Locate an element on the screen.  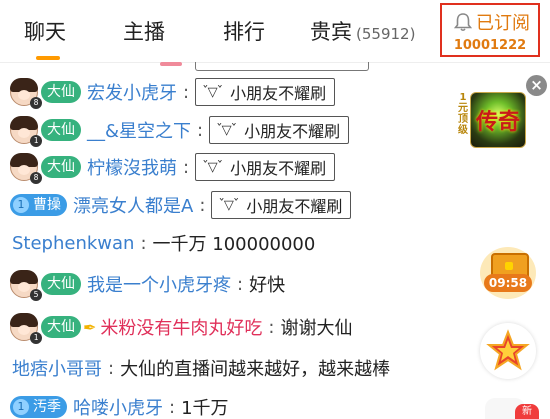
chat-message: 1 汚季 哈喽小虎牙 : 1千万 is located at coordinates (119, 403).